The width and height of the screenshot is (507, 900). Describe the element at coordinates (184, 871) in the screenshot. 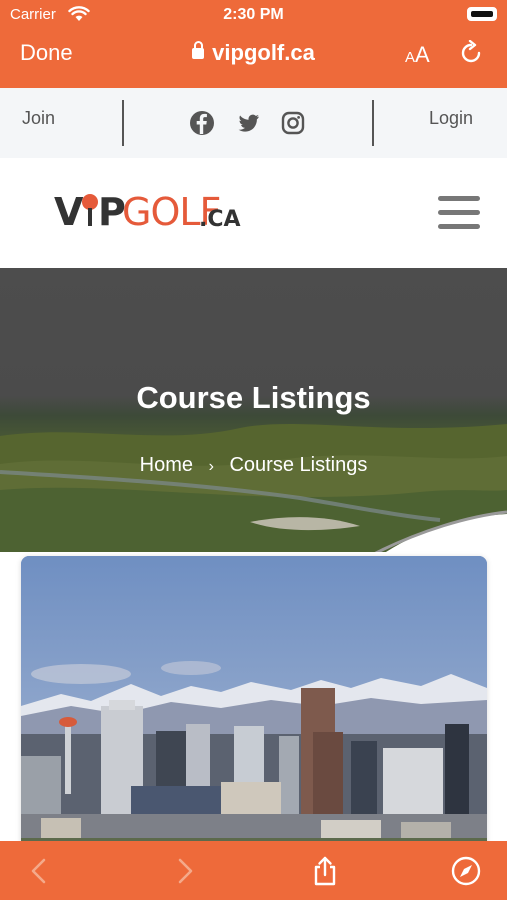

I see `forward-arrow-icon` at that location.